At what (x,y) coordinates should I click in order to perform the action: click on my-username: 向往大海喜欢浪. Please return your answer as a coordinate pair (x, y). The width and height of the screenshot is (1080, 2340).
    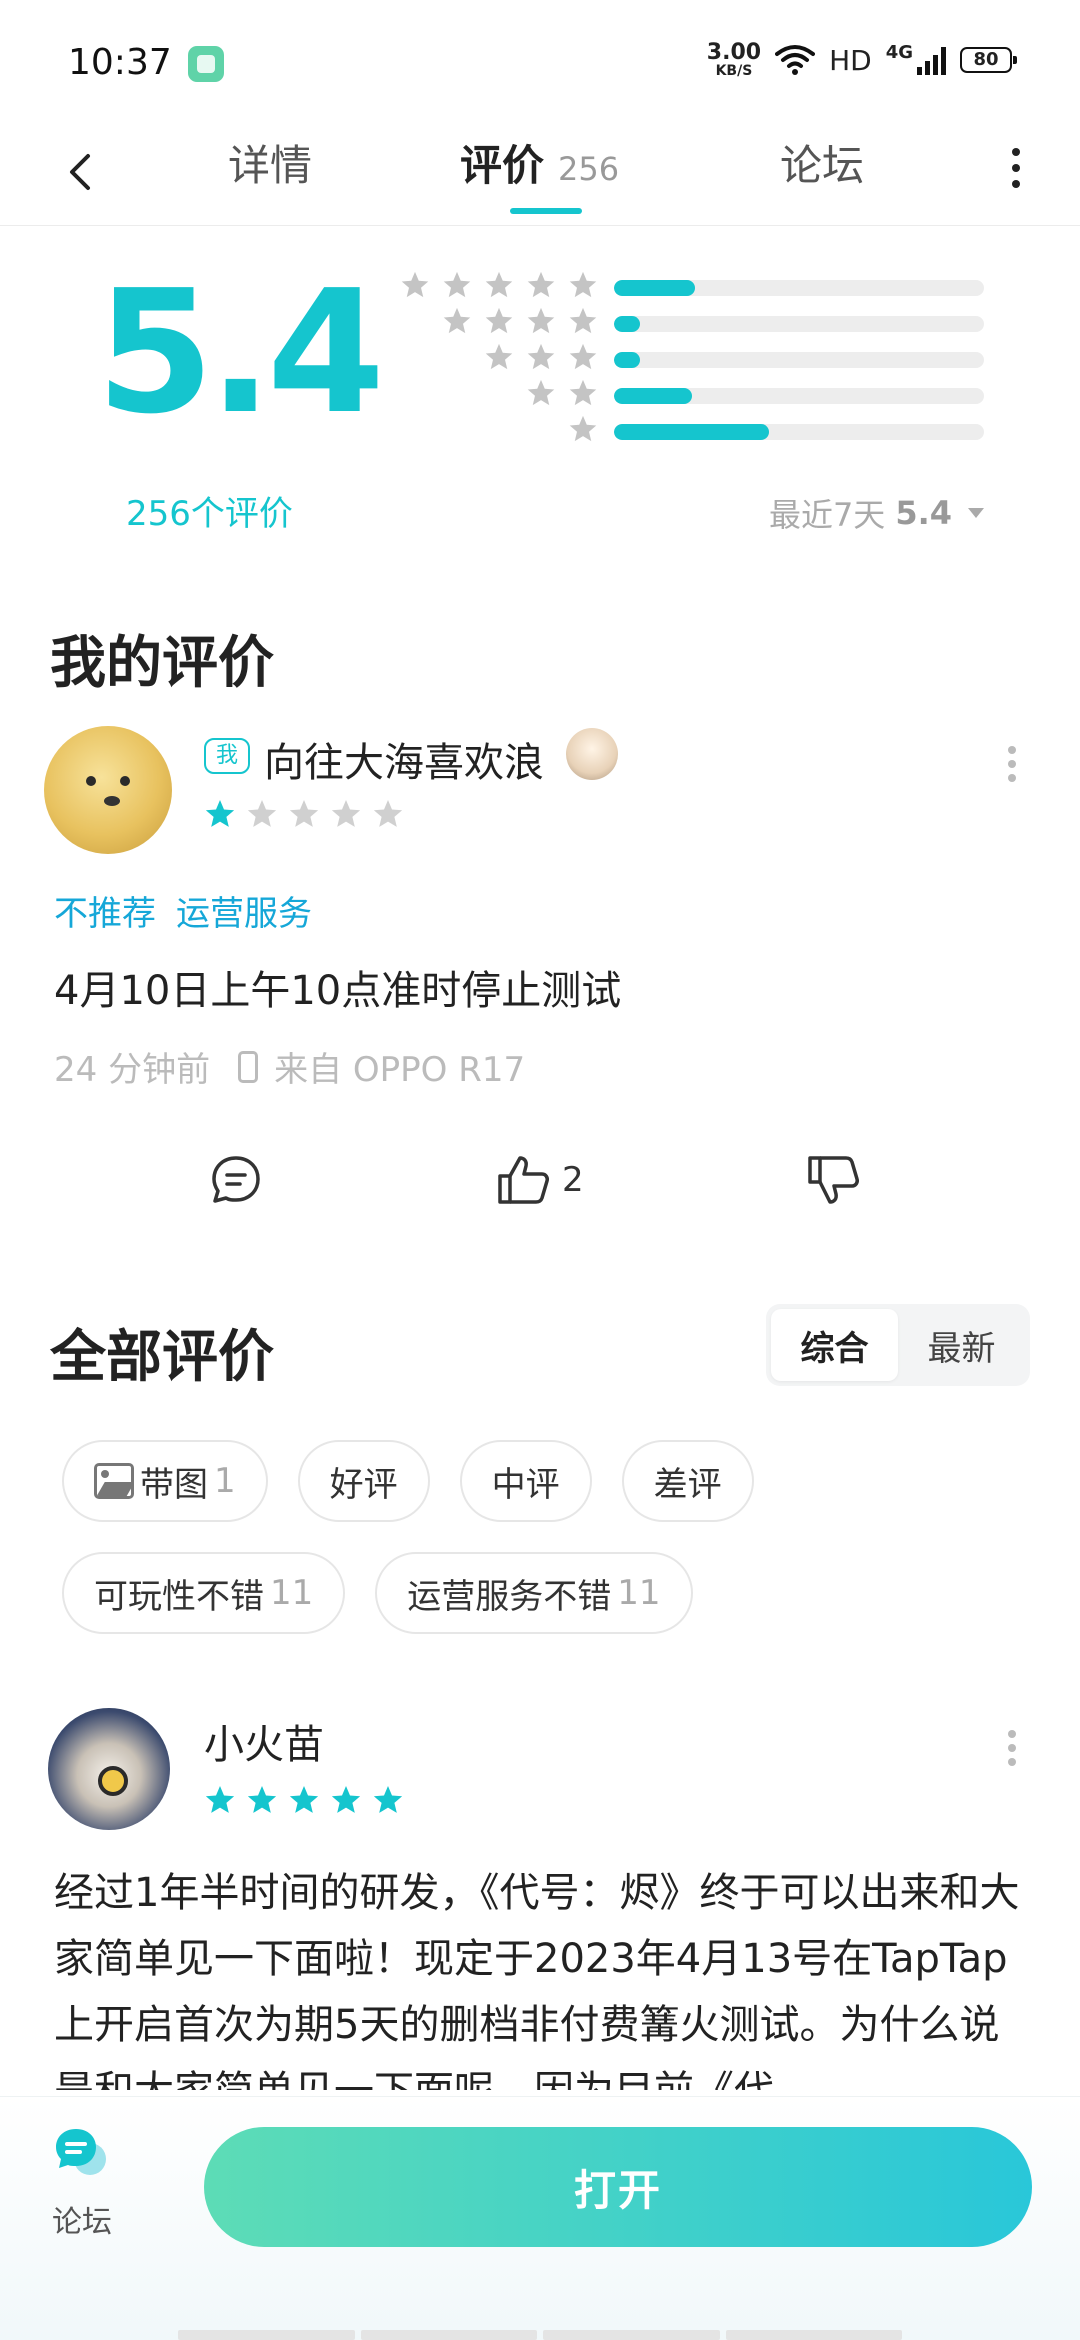
    Looking at the image, I should click on (404, 759).